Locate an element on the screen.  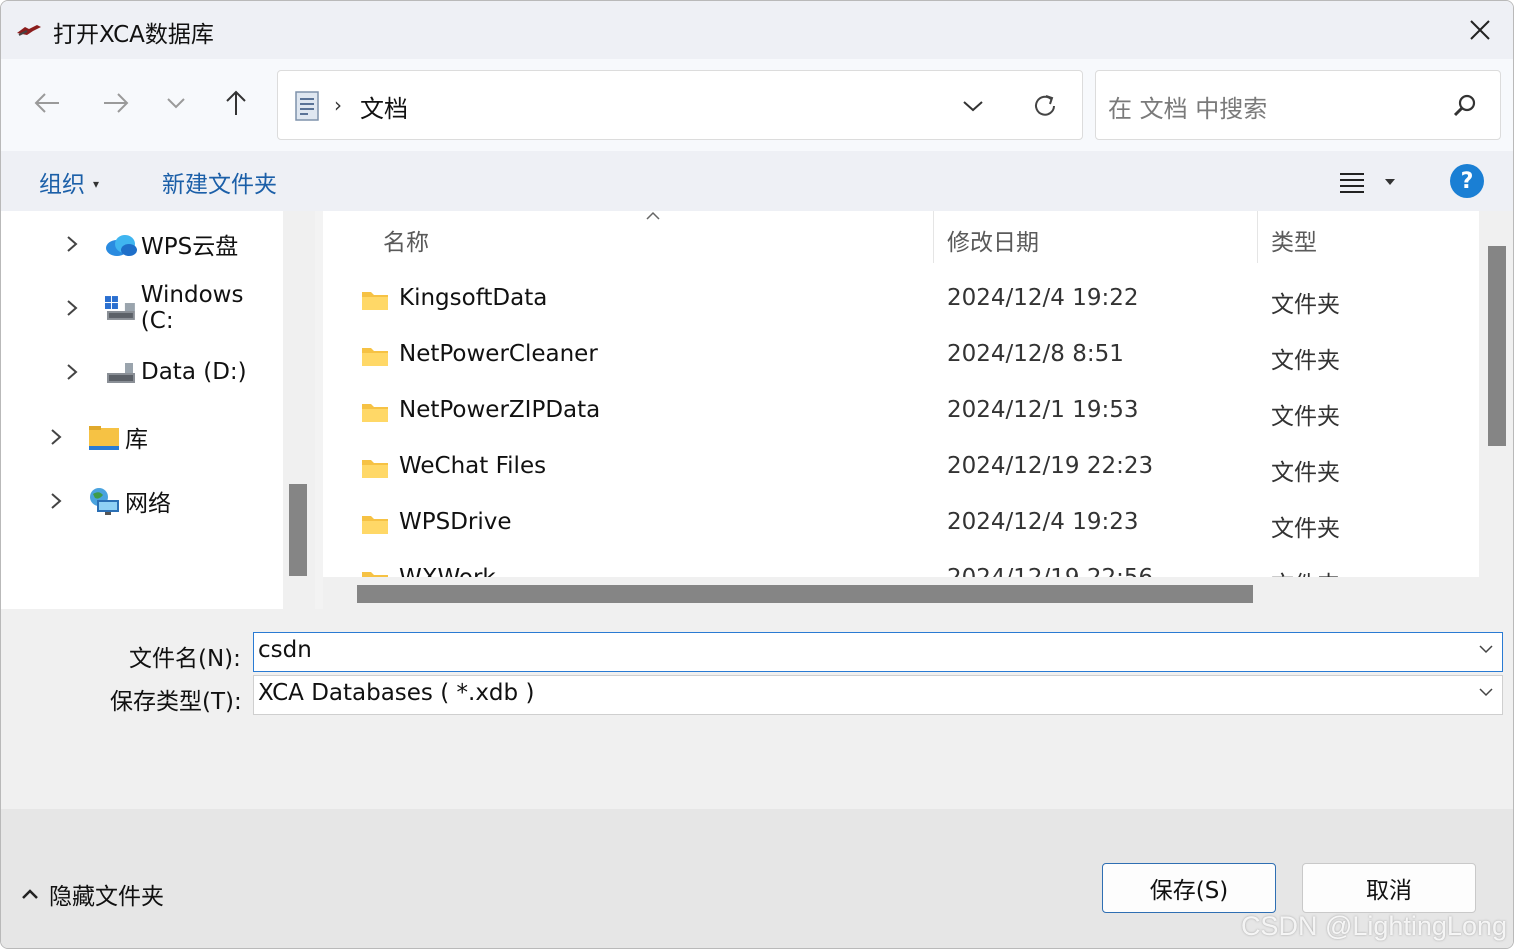
sidebar-item-windows-c: Windows (C: is located at coordinates (173, 308).